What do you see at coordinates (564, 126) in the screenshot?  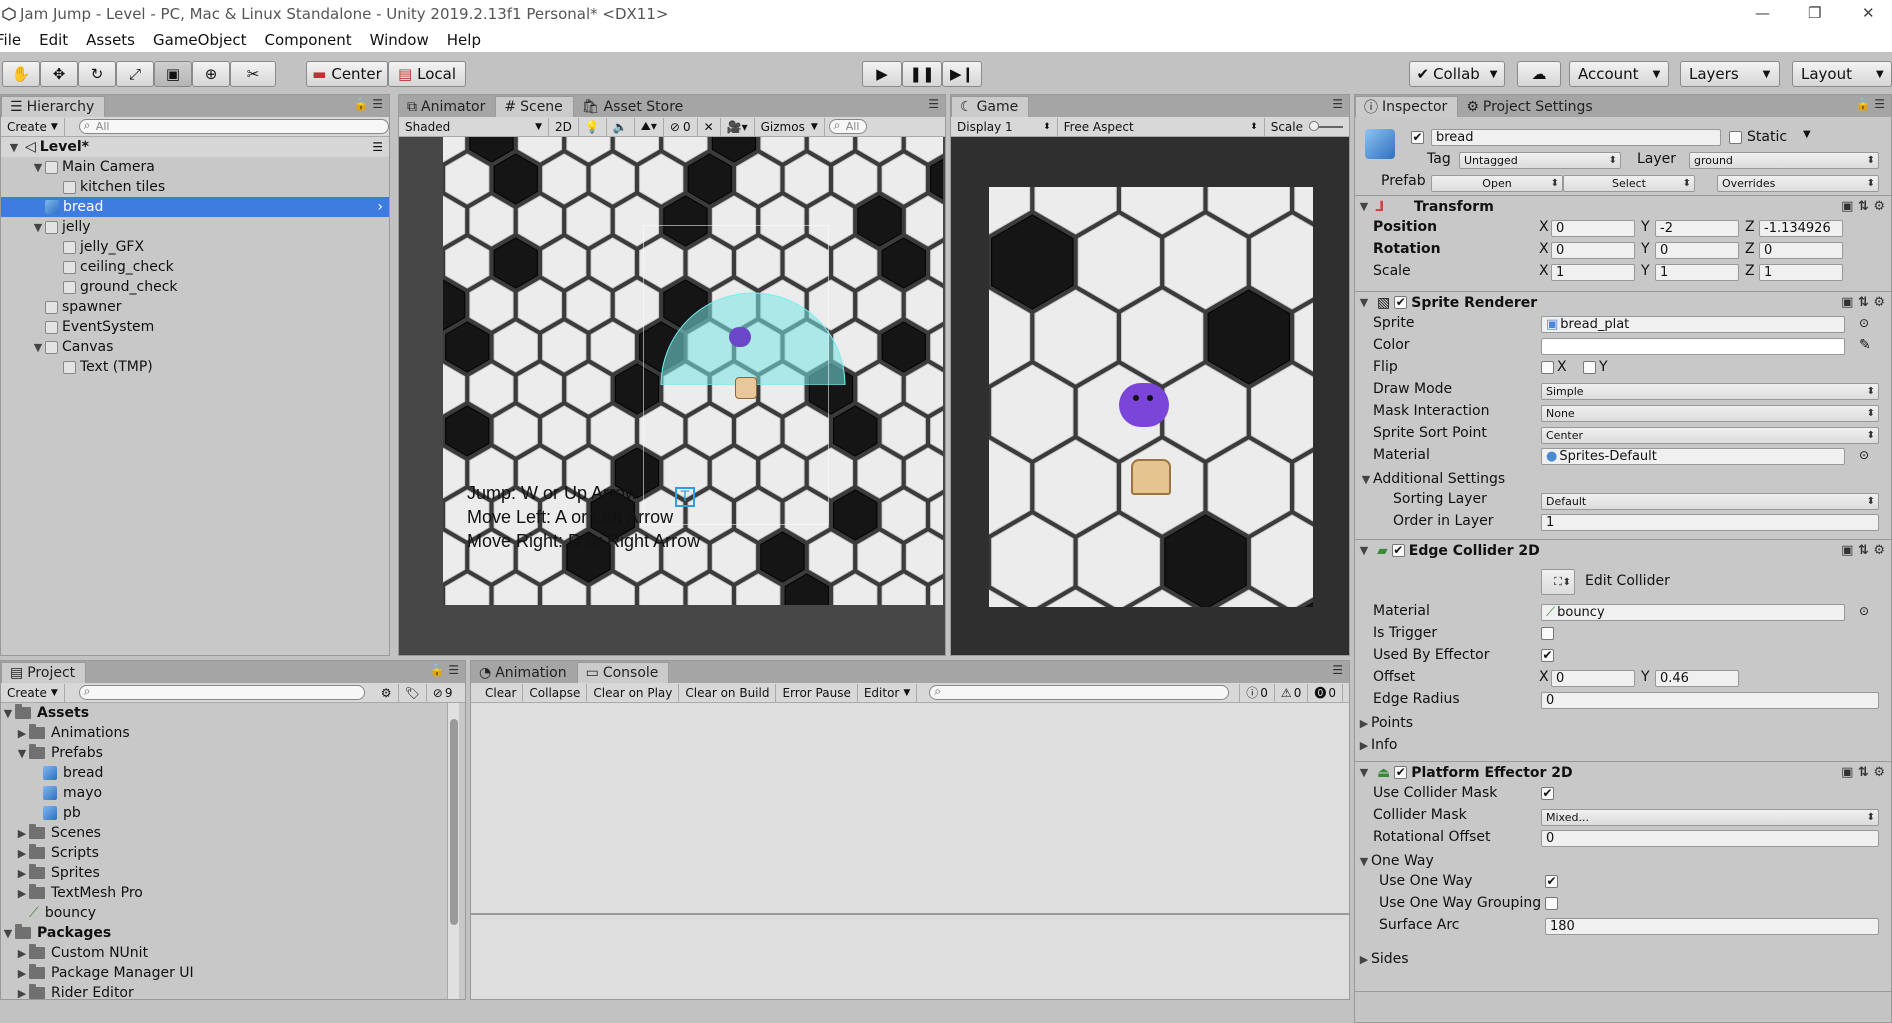 I see `2d-toggle: 2D` at bounding box center [564, 126].